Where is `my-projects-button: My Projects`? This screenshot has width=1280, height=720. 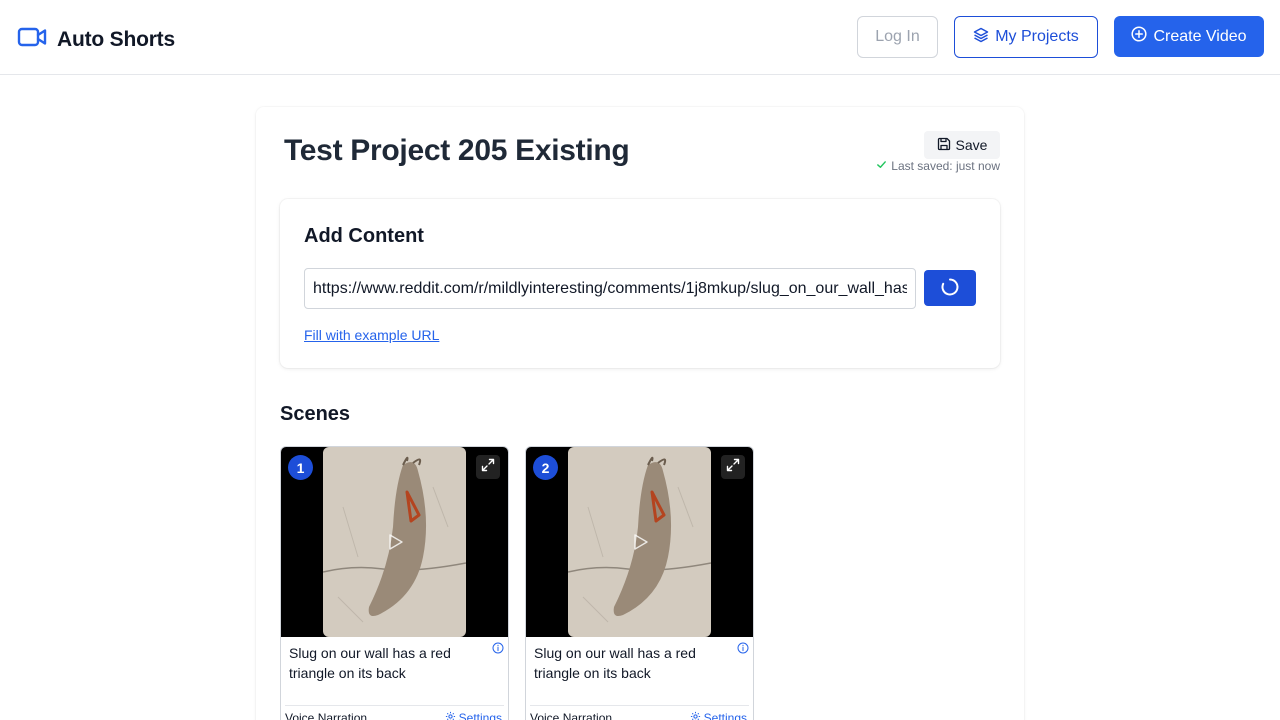 my-projects-button: My Projects is located at coordinates (1026, 37).